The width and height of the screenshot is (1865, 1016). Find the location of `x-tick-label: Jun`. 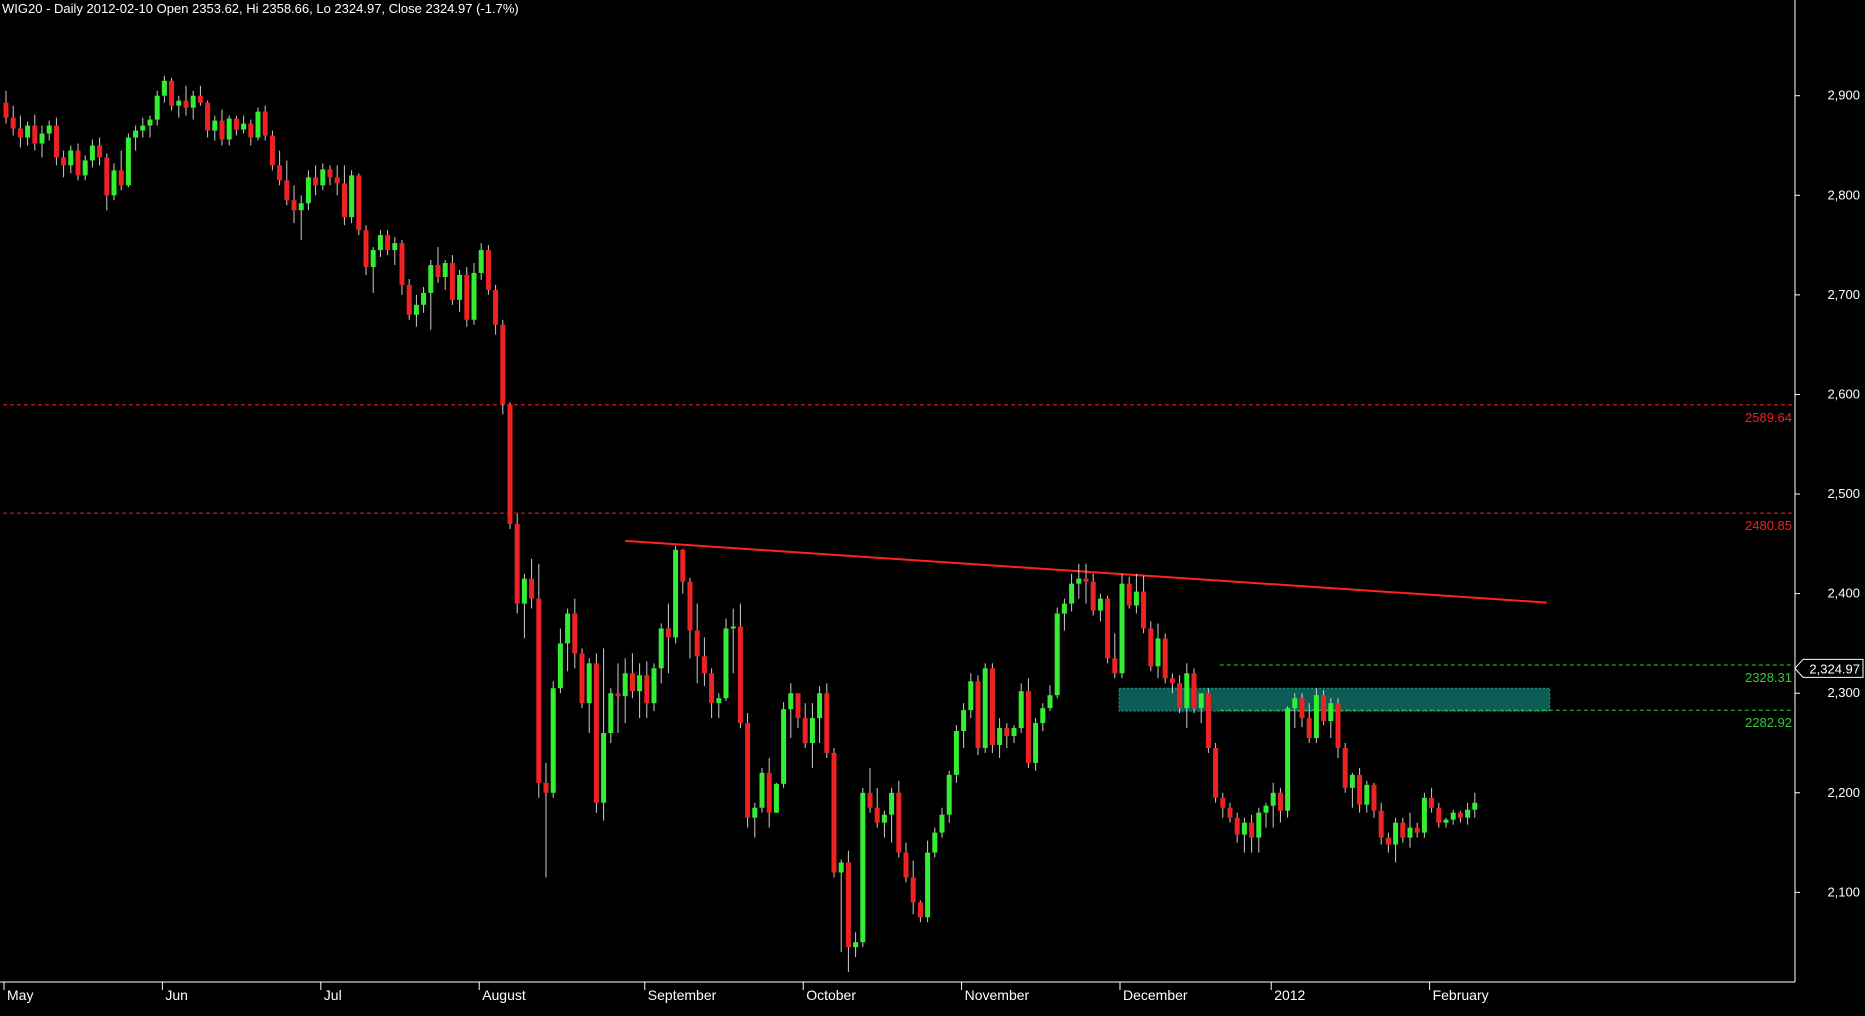

x-tick-label: Jun is located at coordinates (176, 995).